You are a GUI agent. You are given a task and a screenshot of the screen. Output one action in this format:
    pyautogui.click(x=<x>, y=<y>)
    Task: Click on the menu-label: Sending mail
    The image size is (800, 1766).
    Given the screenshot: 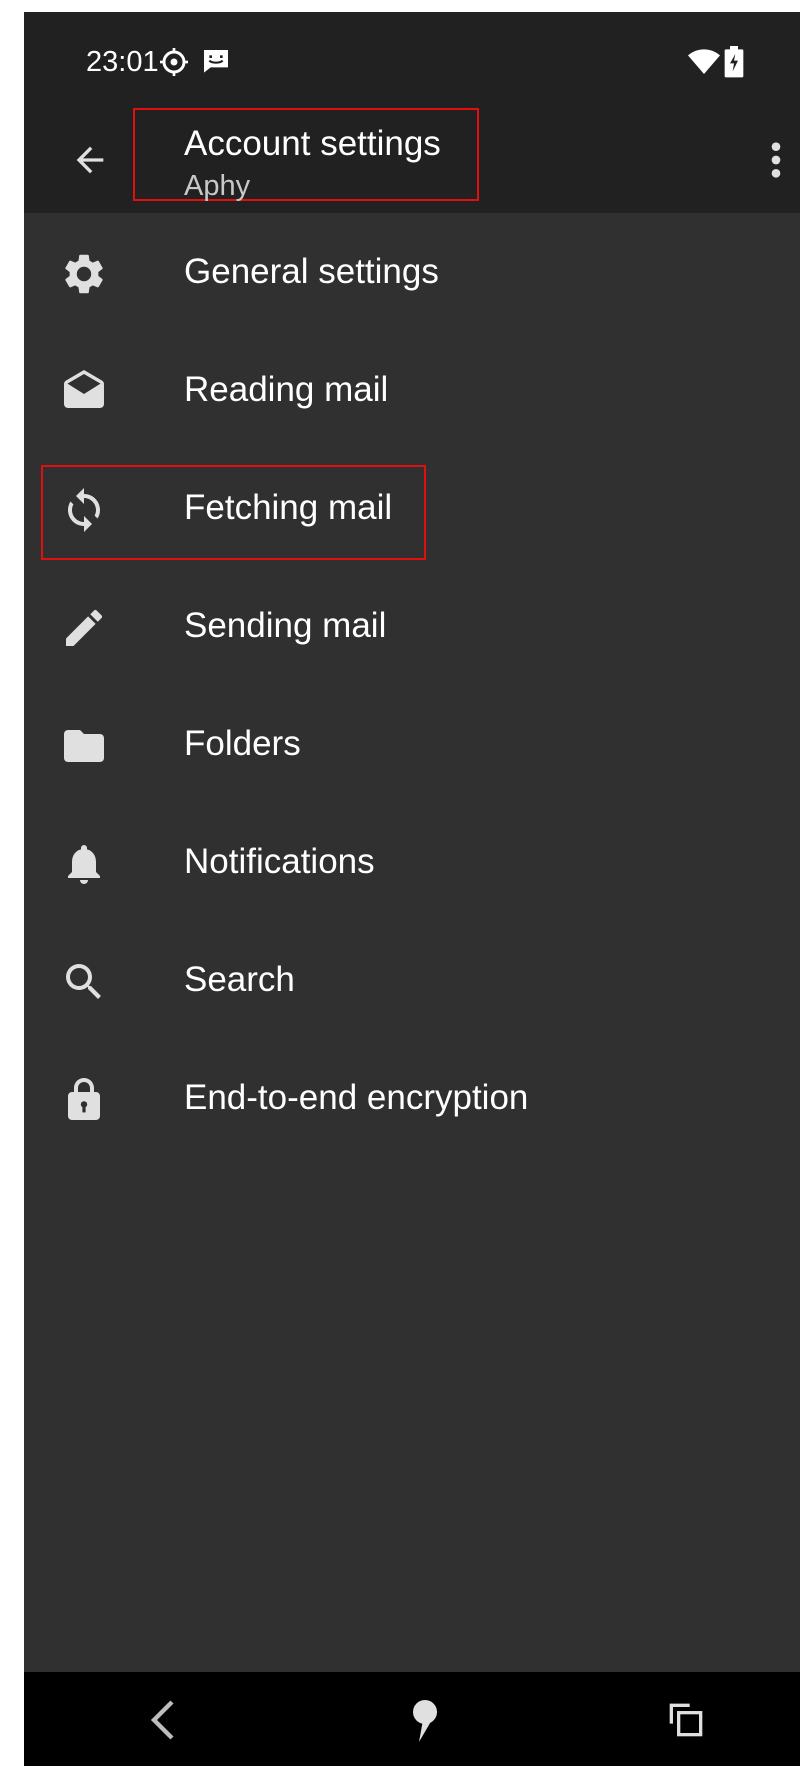 What is the action you would take?
    pyautogui.click(x=285, y=625)
    